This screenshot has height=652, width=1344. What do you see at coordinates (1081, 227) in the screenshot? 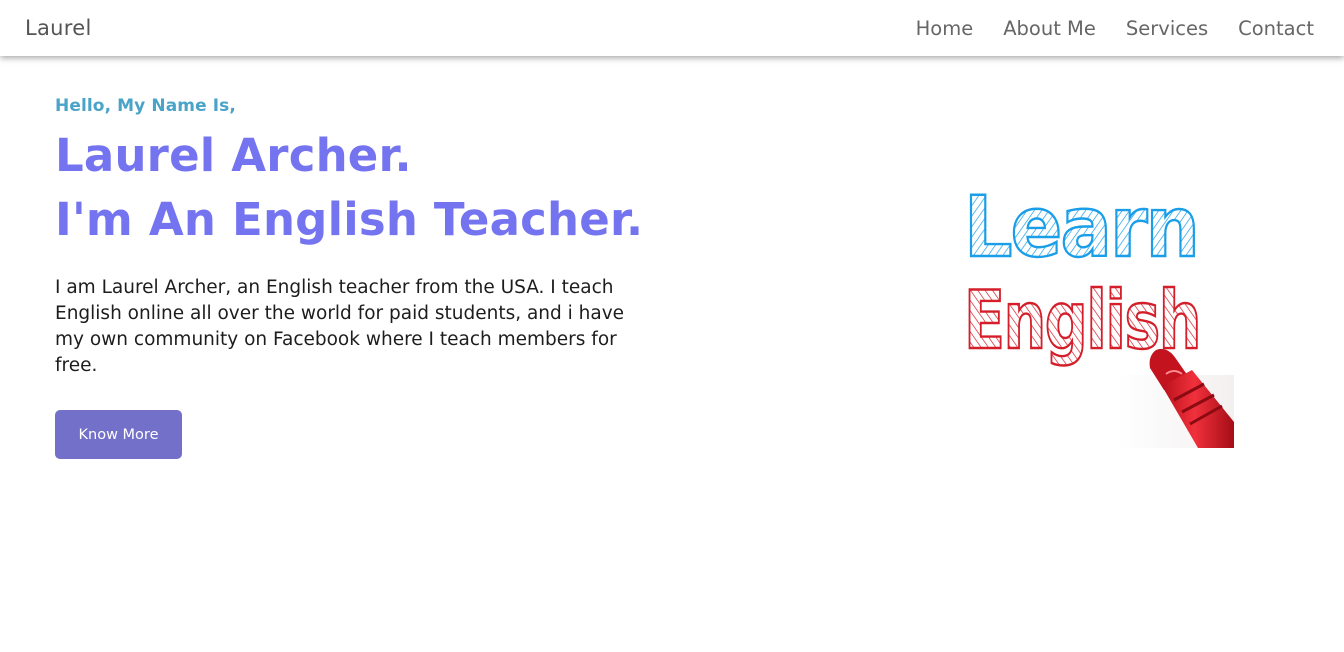
I see `learn-word: Learn` at bounding box center [1081, 227].